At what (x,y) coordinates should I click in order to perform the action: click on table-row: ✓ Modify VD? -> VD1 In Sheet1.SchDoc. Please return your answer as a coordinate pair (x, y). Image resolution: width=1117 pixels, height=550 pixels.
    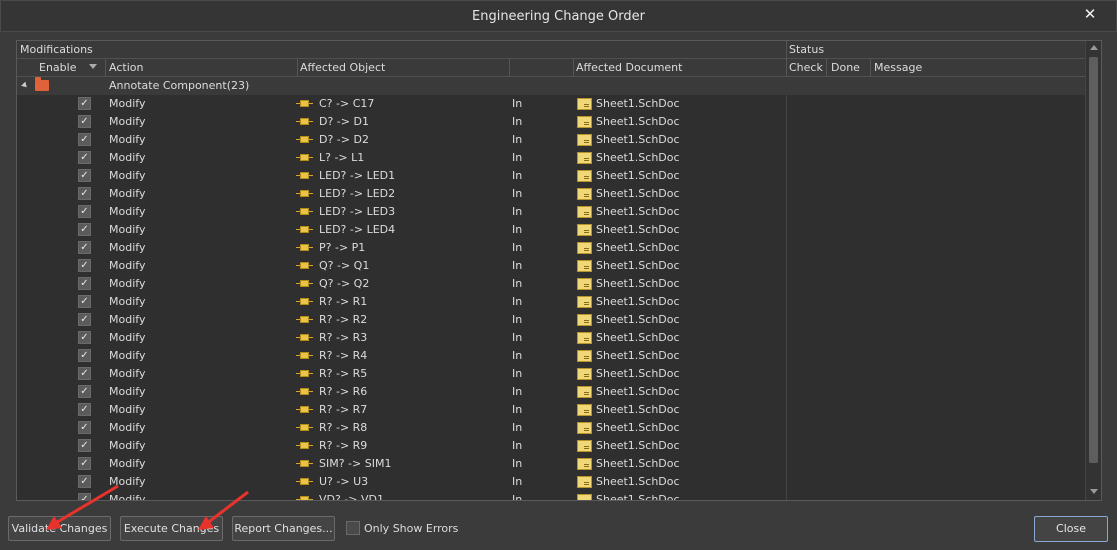
    Looking at the image, I should click on (551, 496).